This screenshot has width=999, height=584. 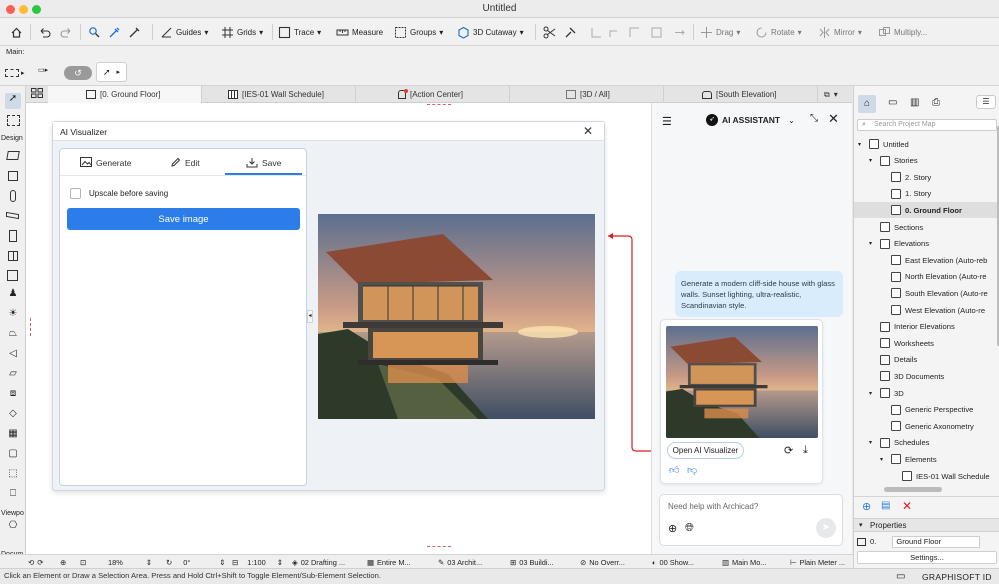 I want to click on groups-button: Groups ▾, so click(x=418, y=32).